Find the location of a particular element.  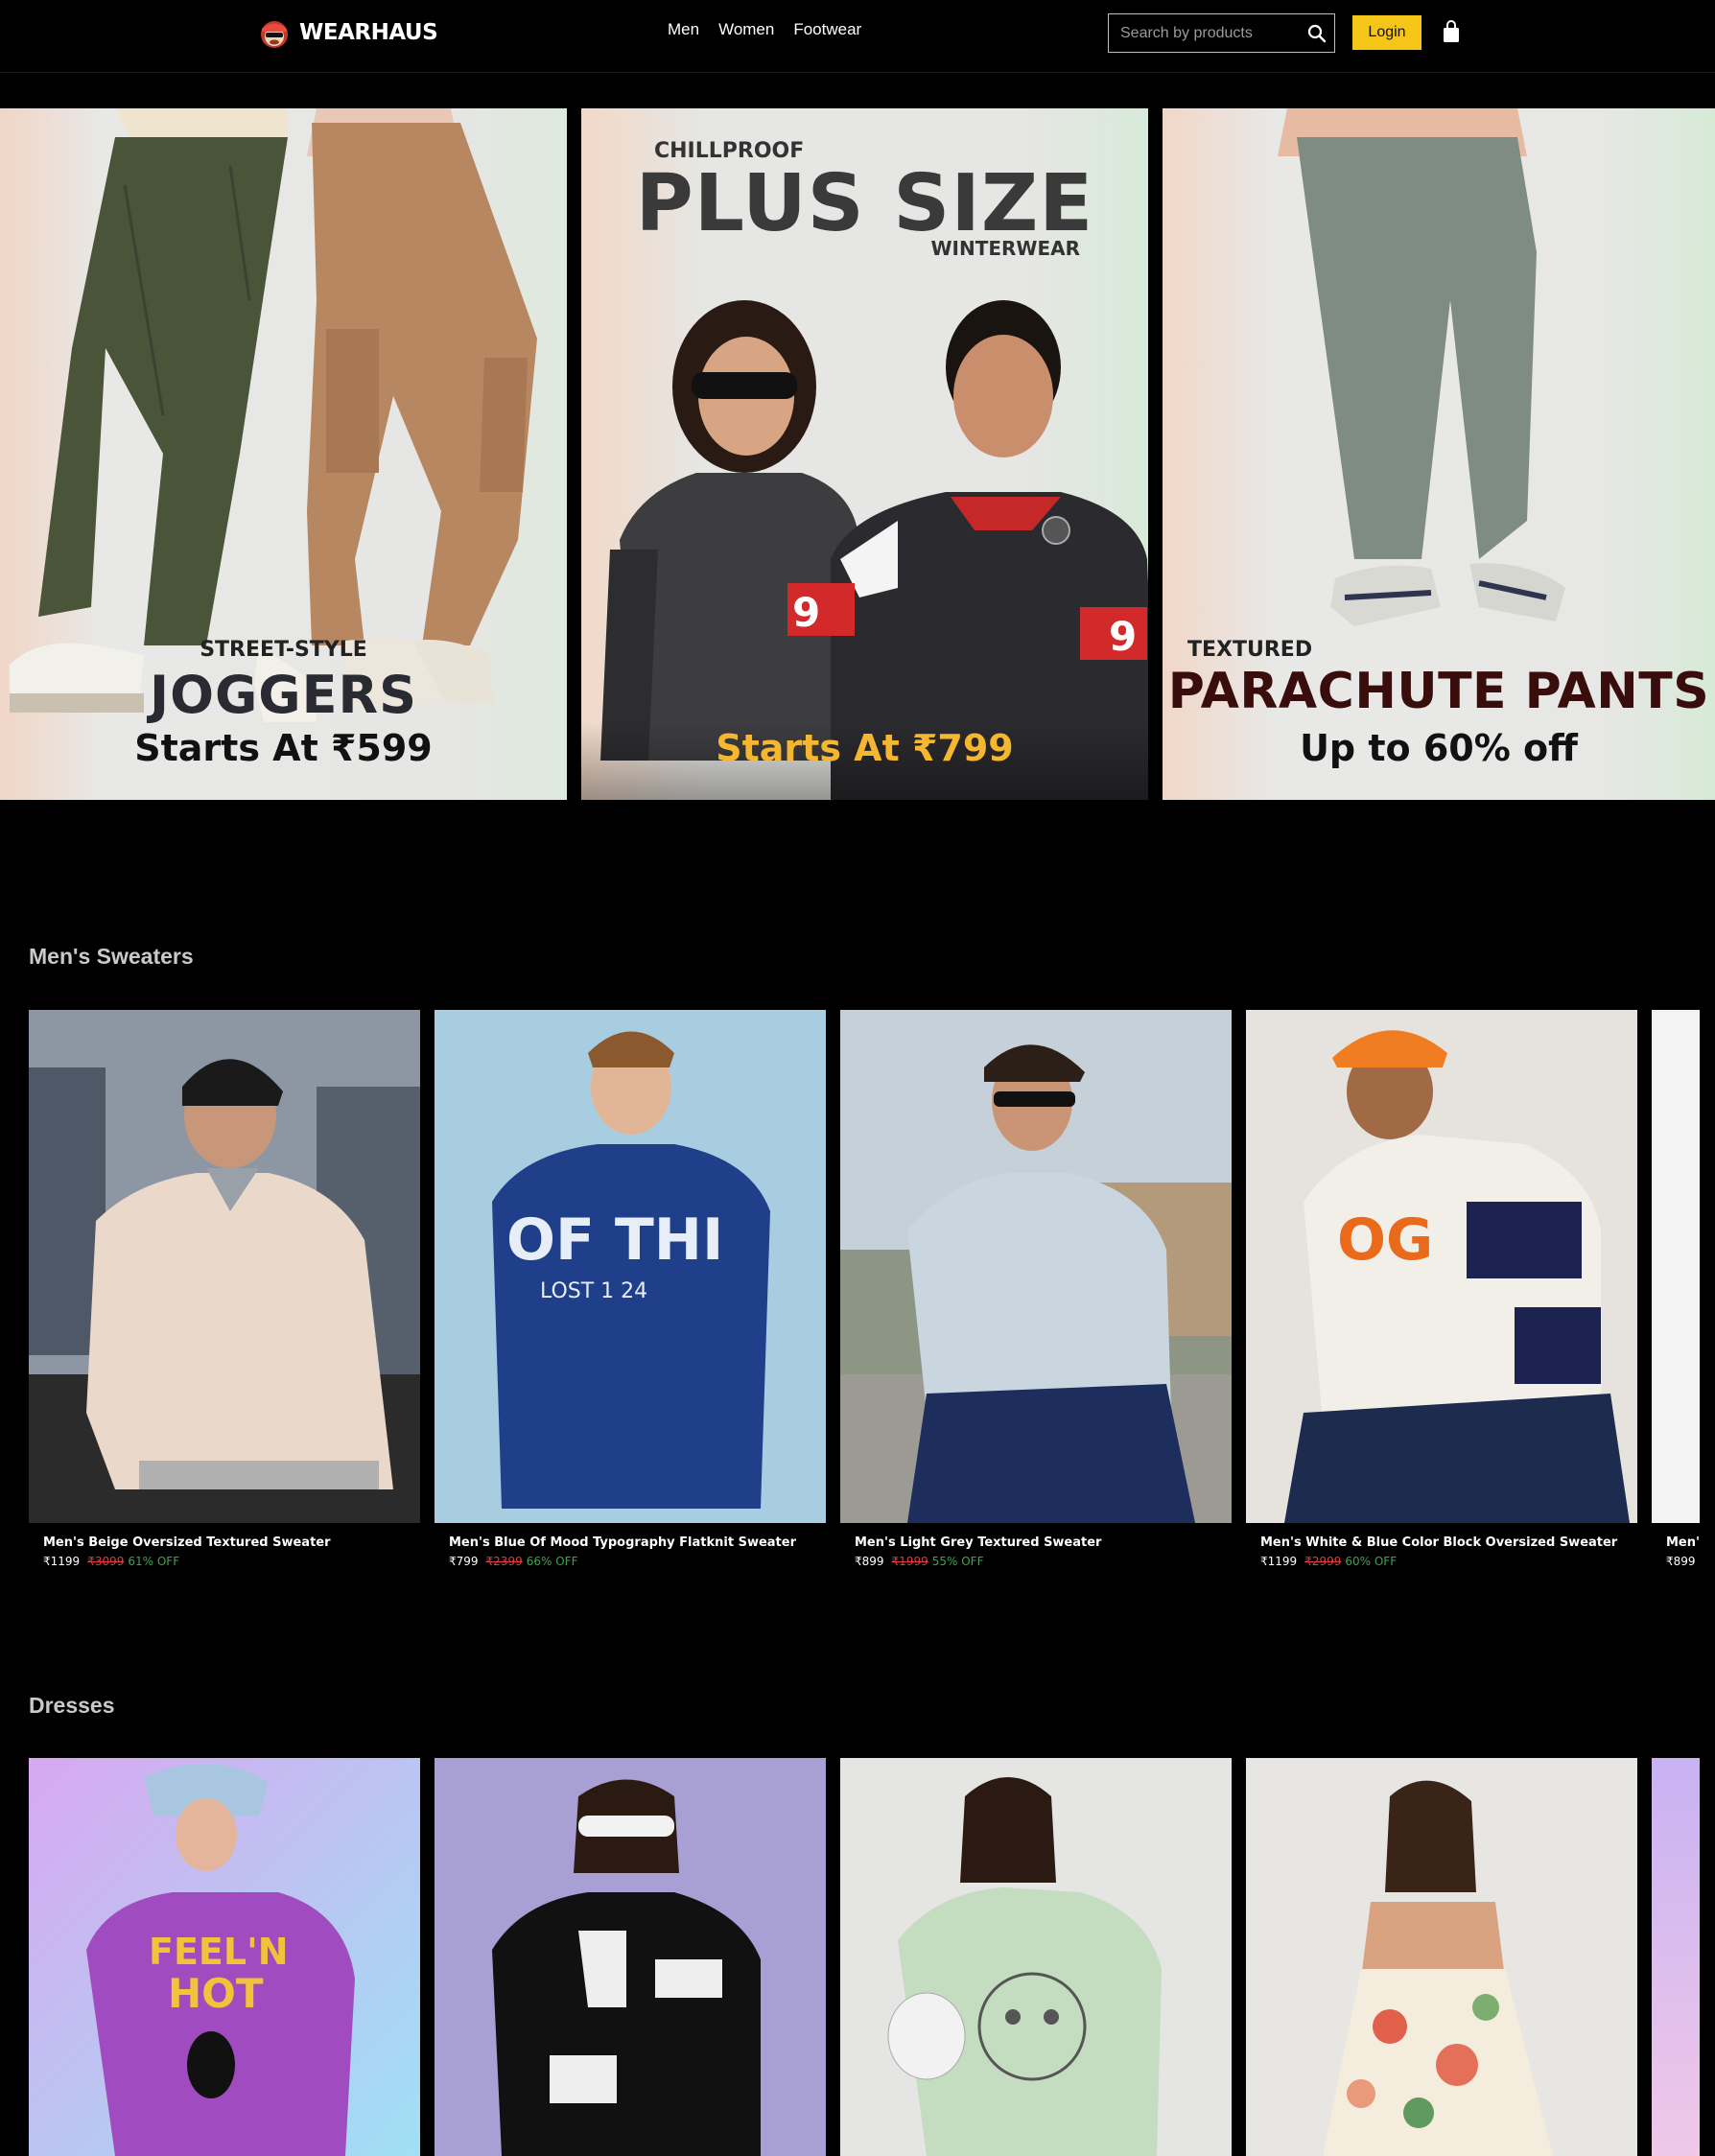

banner-offer: Starts At ₹799 is located at coordinates (865, 748).